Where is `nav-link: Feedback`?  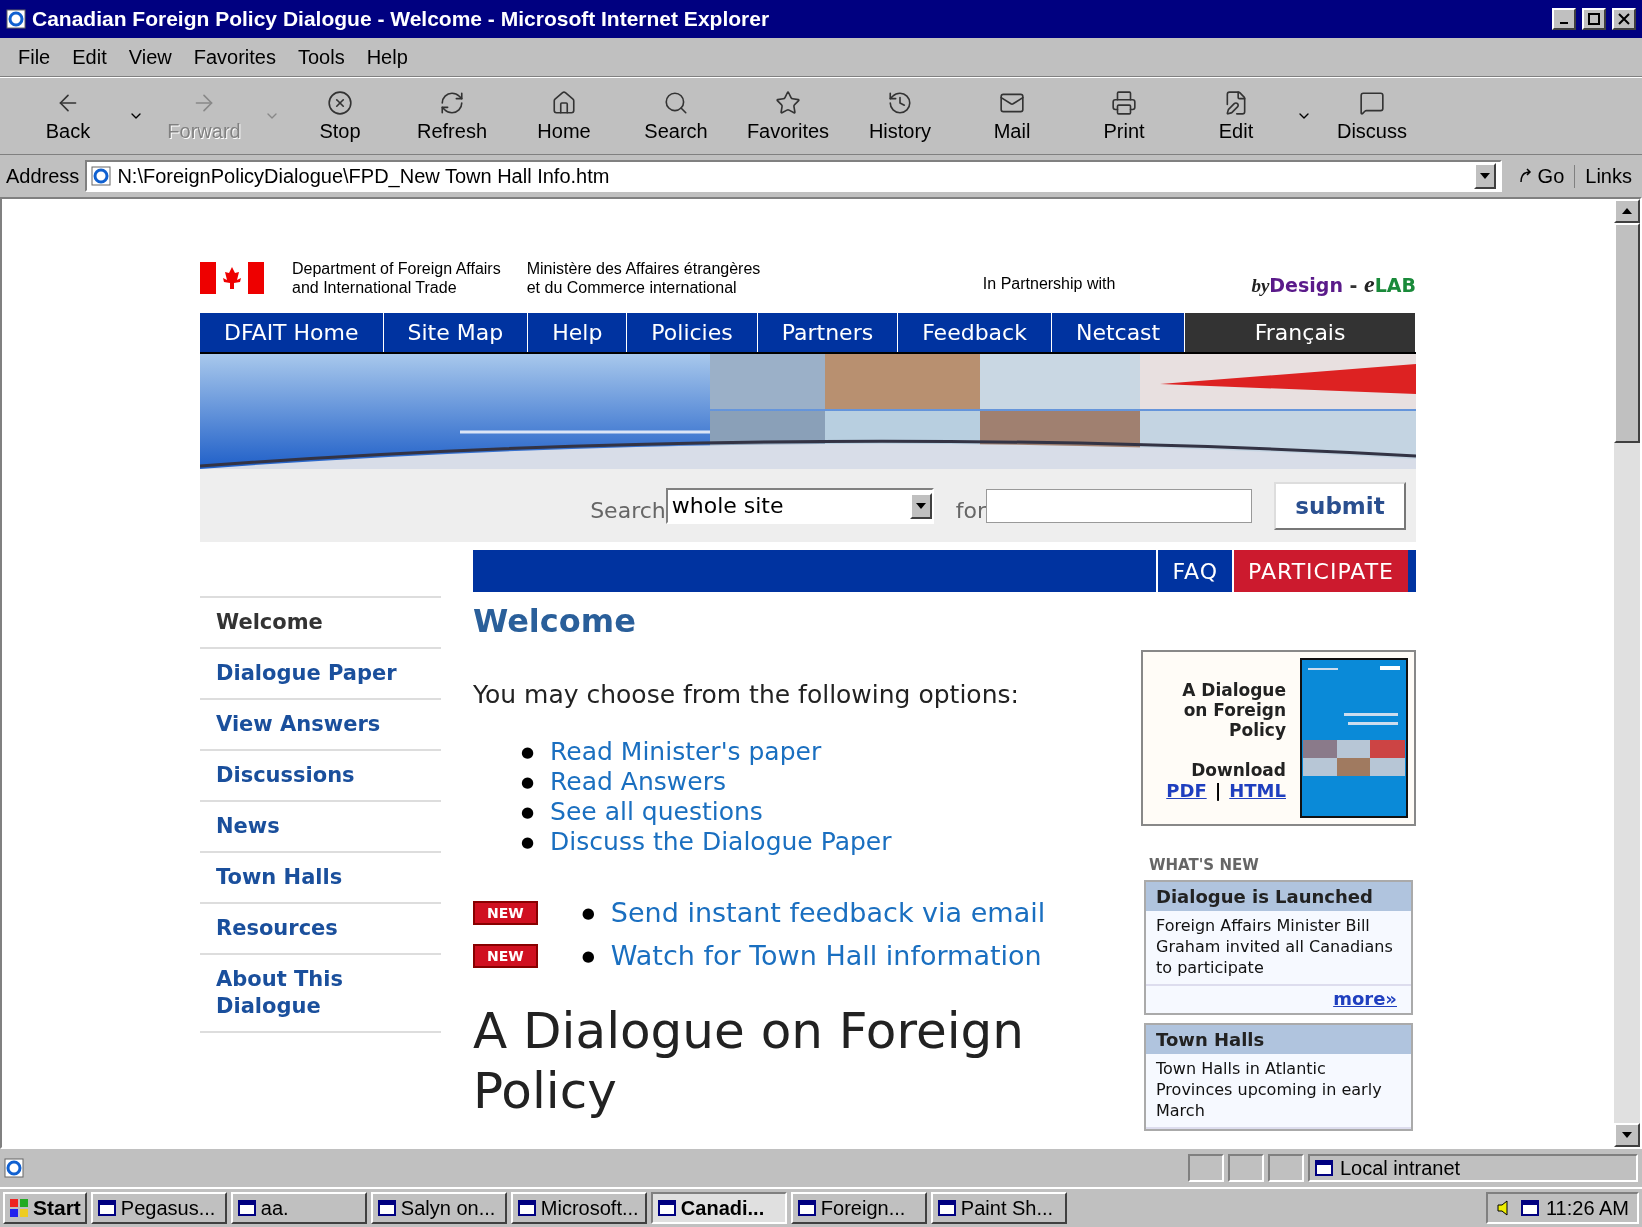 nav-link: Feedback is located at coordinates (975, 332).